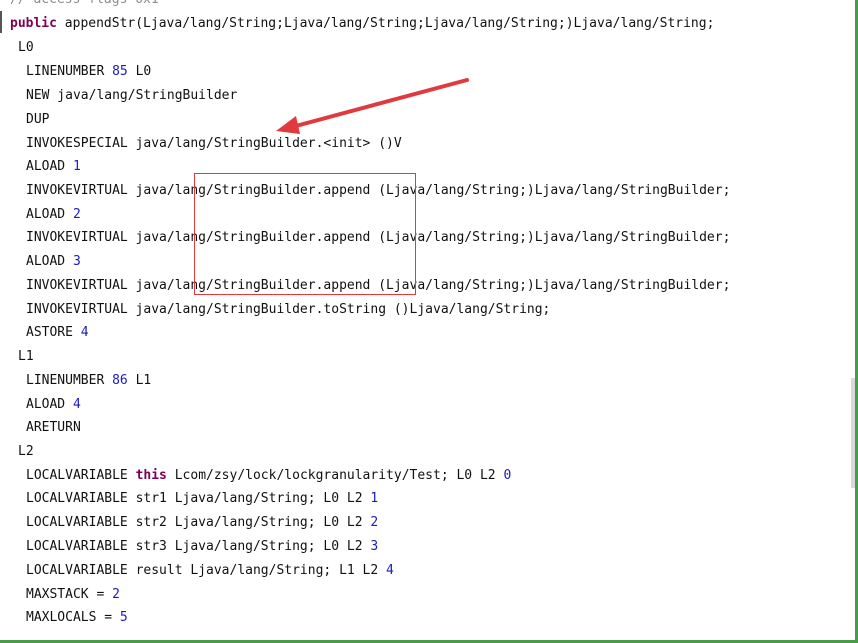 The image size is (858, 643). Describe the element at coordinates (372, 106) in the screenshot. I see `red-arrow-icon` at that location.